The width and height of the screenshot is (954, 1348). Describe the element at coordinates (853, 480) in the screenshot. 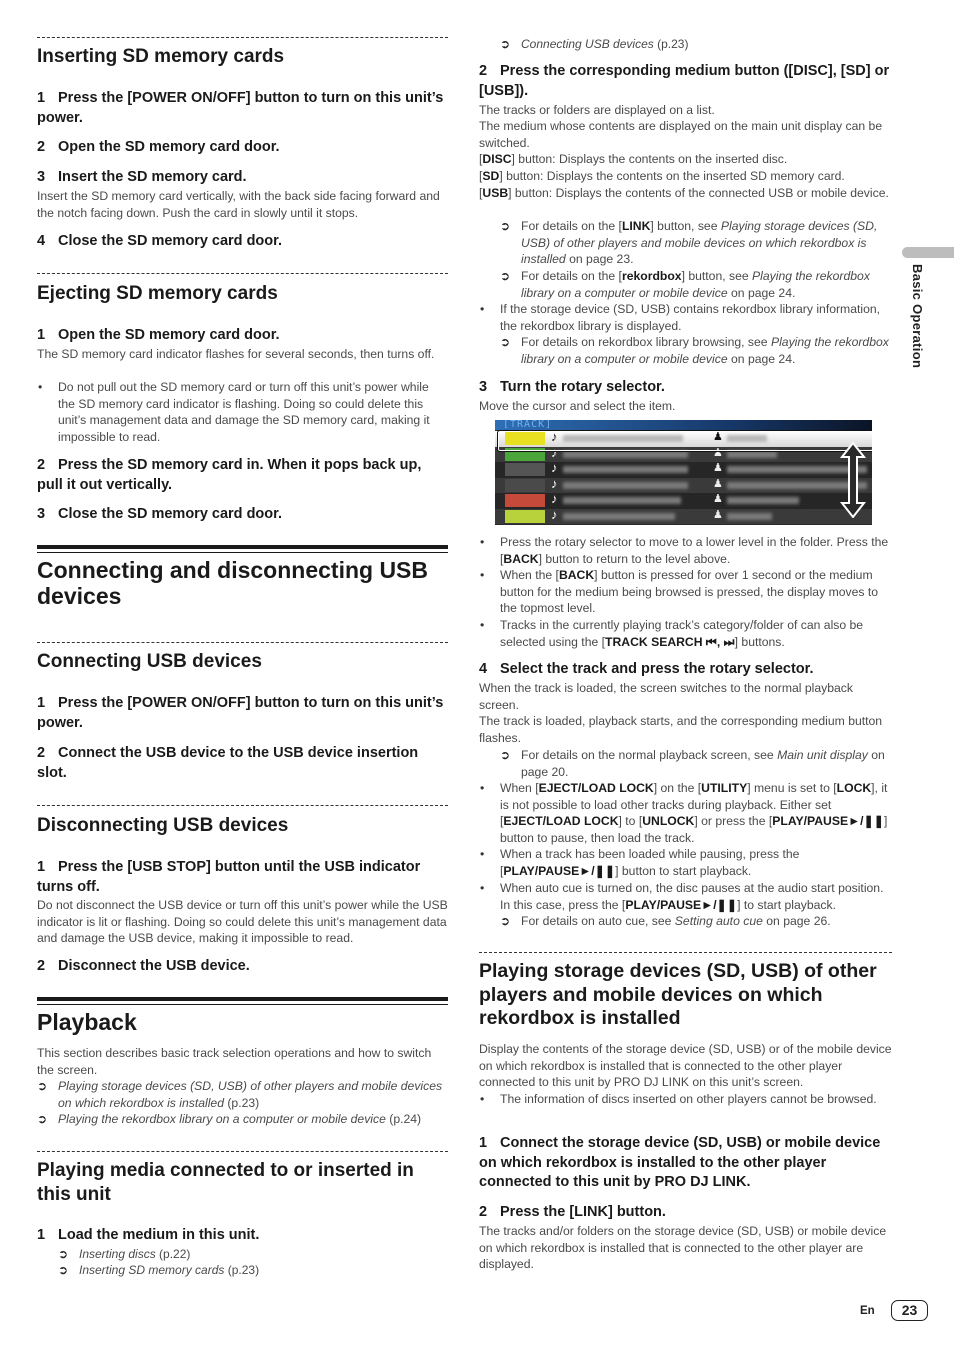

I see `scroll-updown-arrow-icon` at that location.